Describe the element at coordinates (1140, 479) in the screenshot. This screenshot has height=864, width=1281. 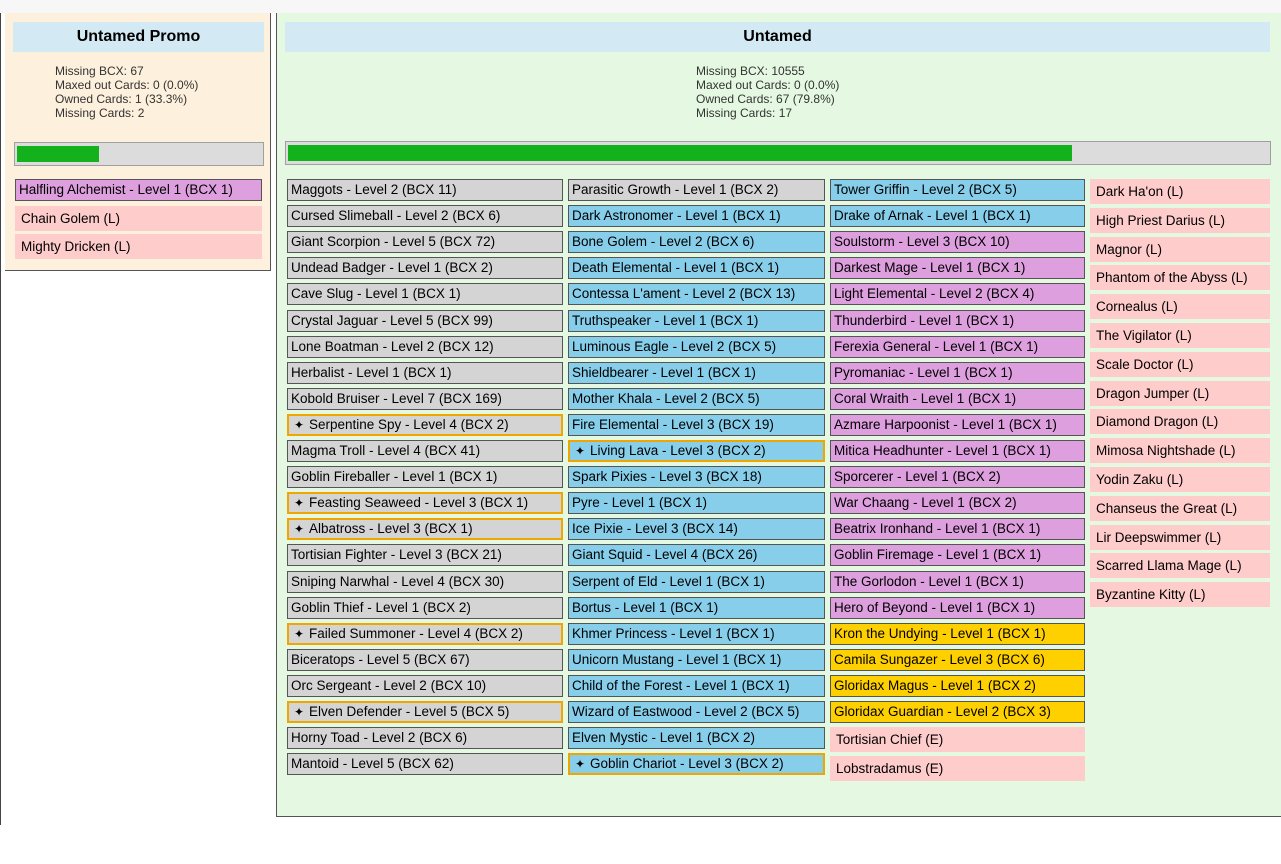
I see `card-label: Yodin Zaku (L)` at that location.